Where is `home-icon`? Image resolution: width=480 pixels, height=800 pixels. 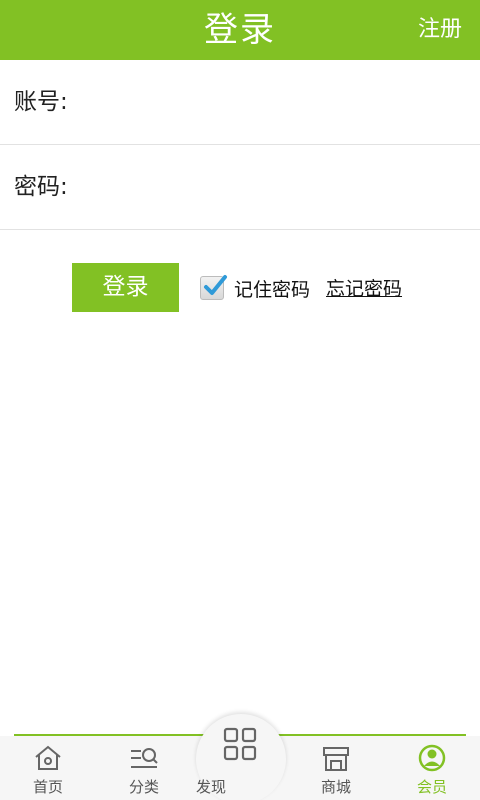
home-icon is located at coordinates (48, 757).